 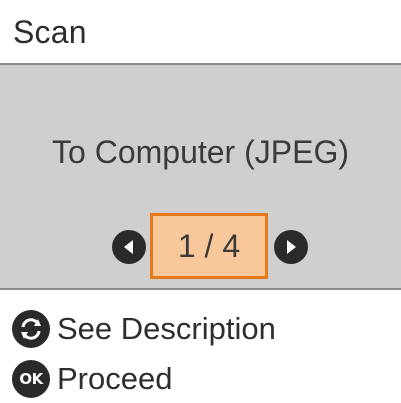 What do you see at coordinates (200, 152) in the screenshot?
I see `scan-mode-label: To Computer (JPEG)` at bounding box center [200, 152].